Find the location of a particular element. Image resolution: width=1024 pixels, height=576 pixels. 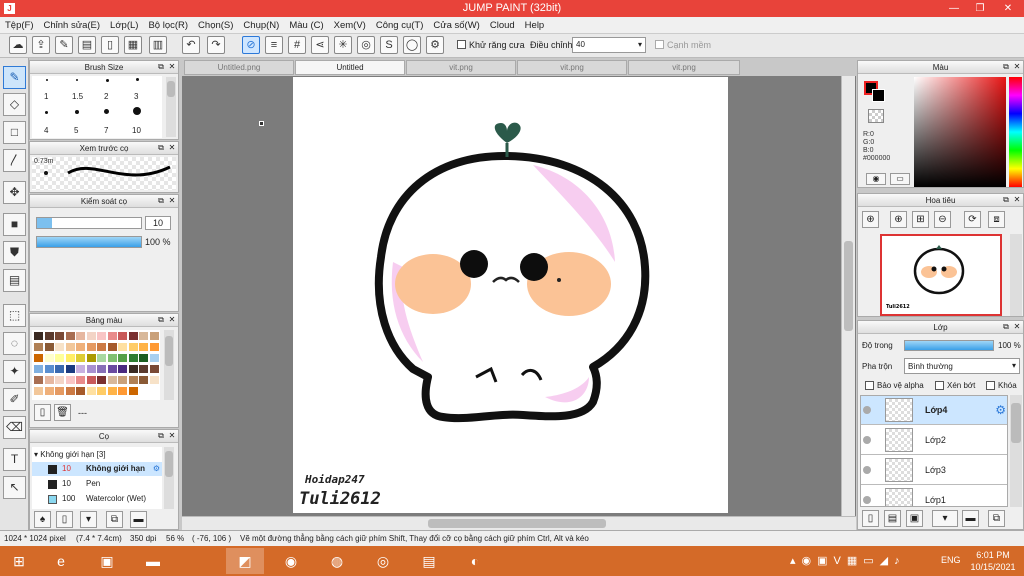

circle-ruler-icon: ◯ is located at coordinates (412, 45).